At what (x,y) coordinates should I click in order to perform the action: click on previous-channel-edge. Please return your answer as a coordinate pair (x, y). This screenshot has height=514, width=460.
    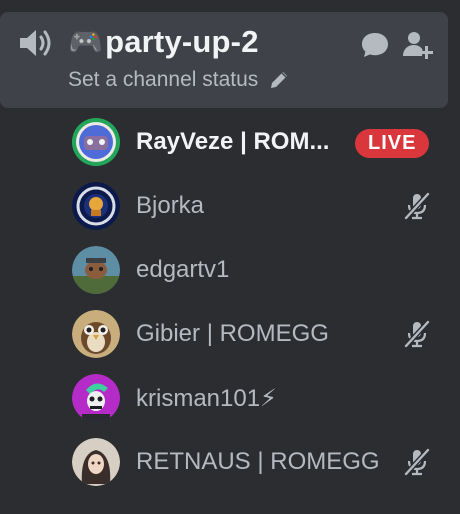
    Looking at the image, I should click on (230, 5).